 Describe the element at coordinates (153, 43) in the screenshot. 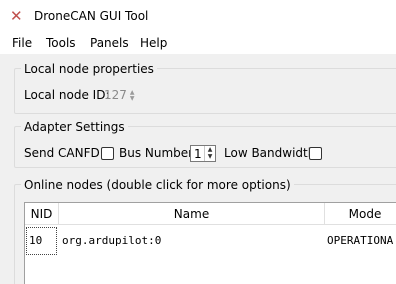

I see `menu-help: Help` at that location.